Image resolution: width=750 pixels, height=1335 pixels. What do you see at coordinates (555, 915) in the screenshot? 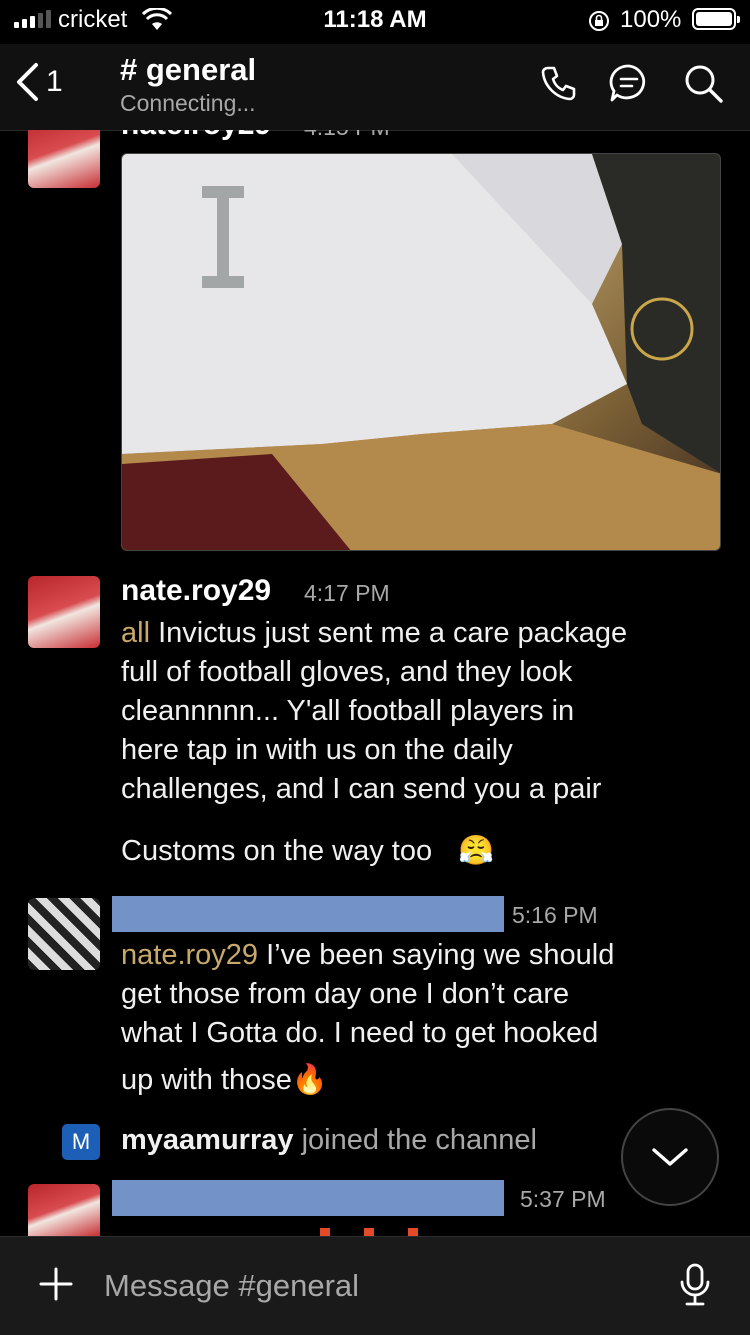
I see `timestamp: 5:16 PM` at bounding box center [555, 915].